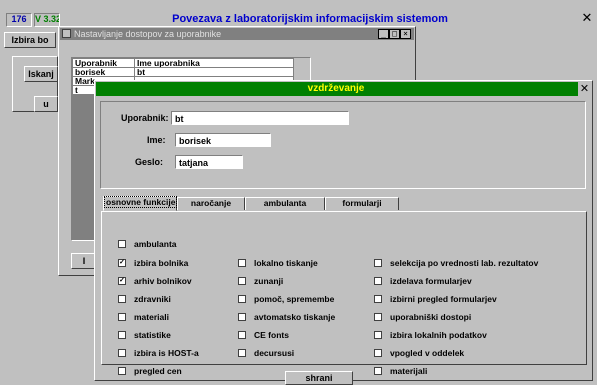 This screenshot has height=385, width=597. Describe the element at coordinates (149, 162) in the screenshot. I see `geslo-label: Geslo:` at that location.